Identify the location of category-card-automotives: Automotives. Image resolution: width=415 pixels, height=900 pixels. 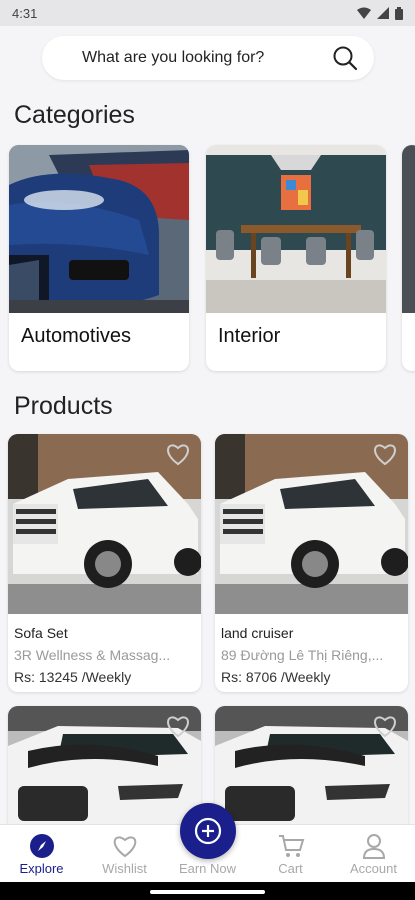
(99, 258).